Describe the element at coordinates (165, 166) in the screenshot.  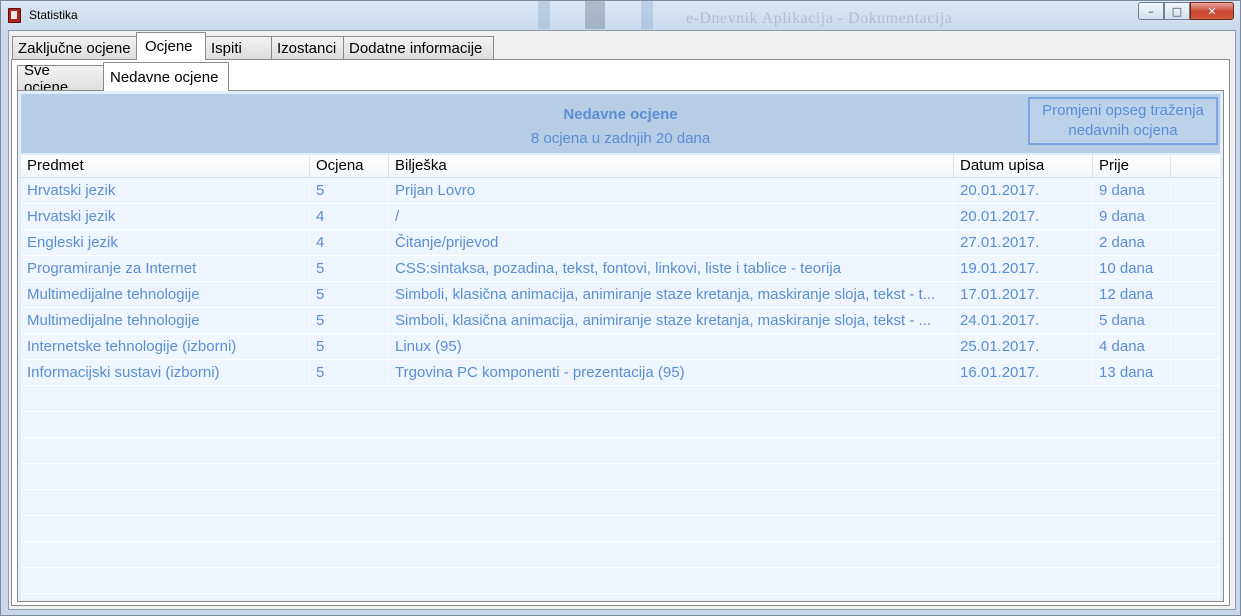
I see `column-header-predmet: Predmet` at that location.